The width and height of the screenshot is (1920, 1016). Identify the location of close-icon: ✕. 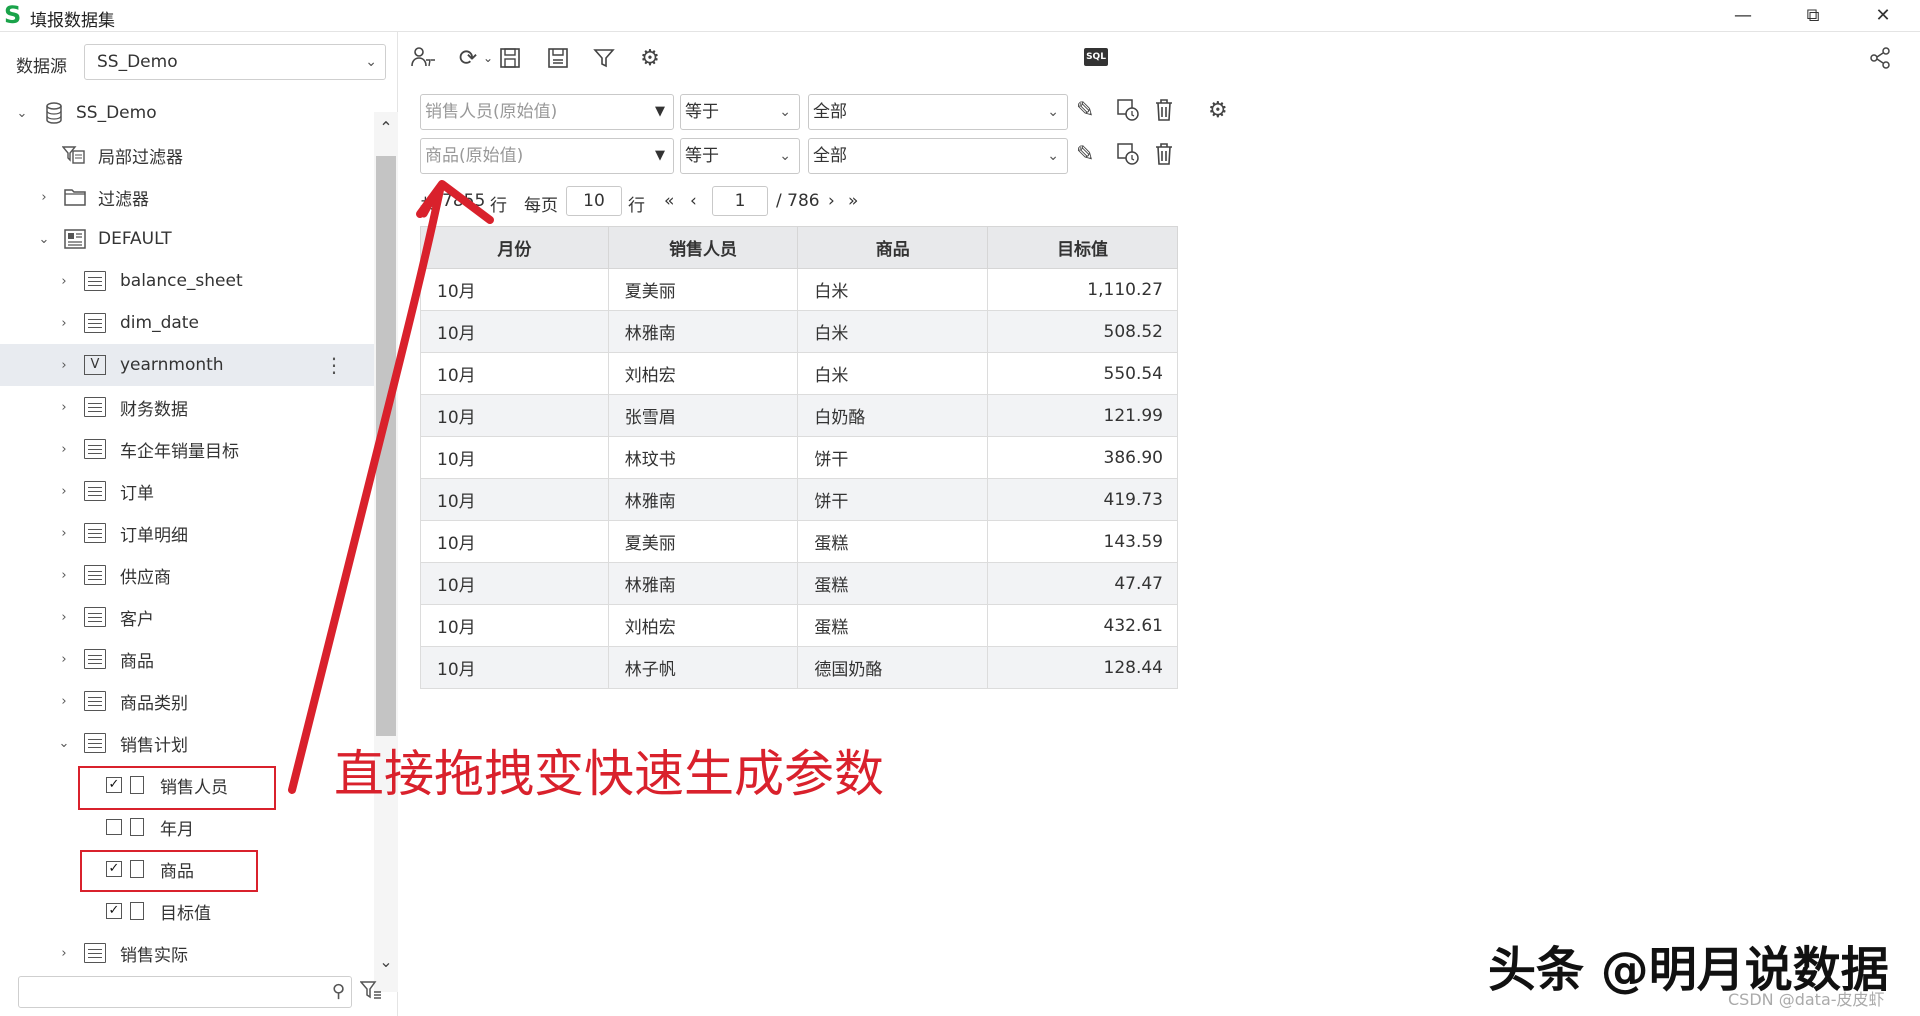
(1883, 15).